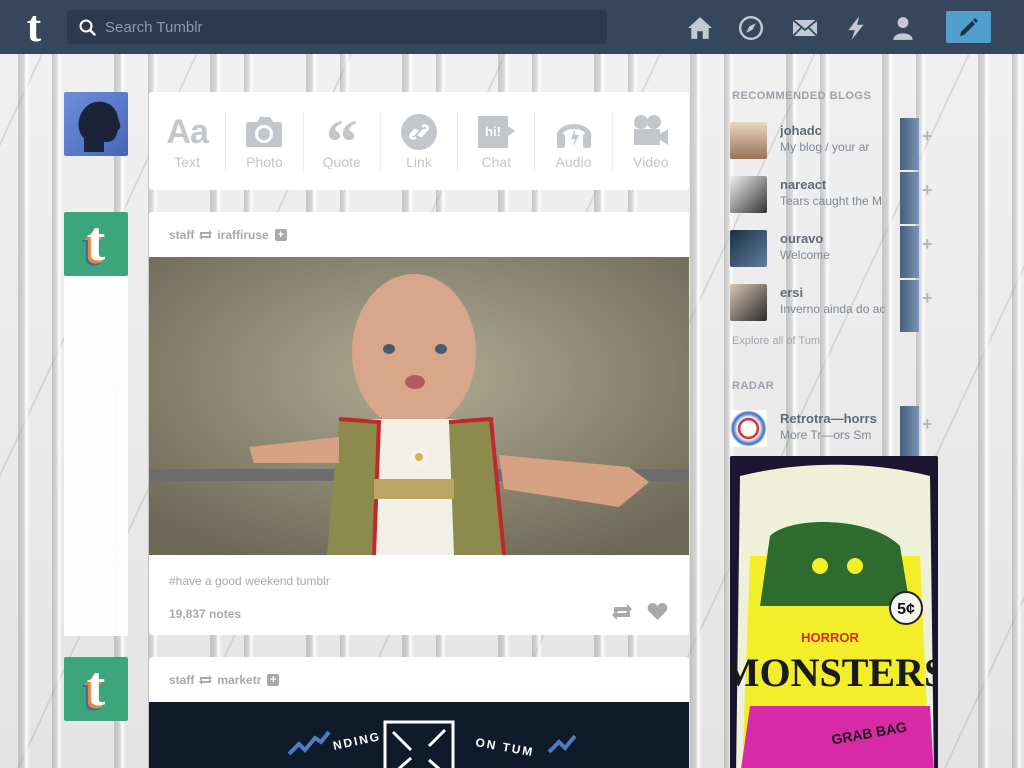  Describe the element at coordinates (341, 162) in the screenshot. I see `post-type-label: Quote` at that location.